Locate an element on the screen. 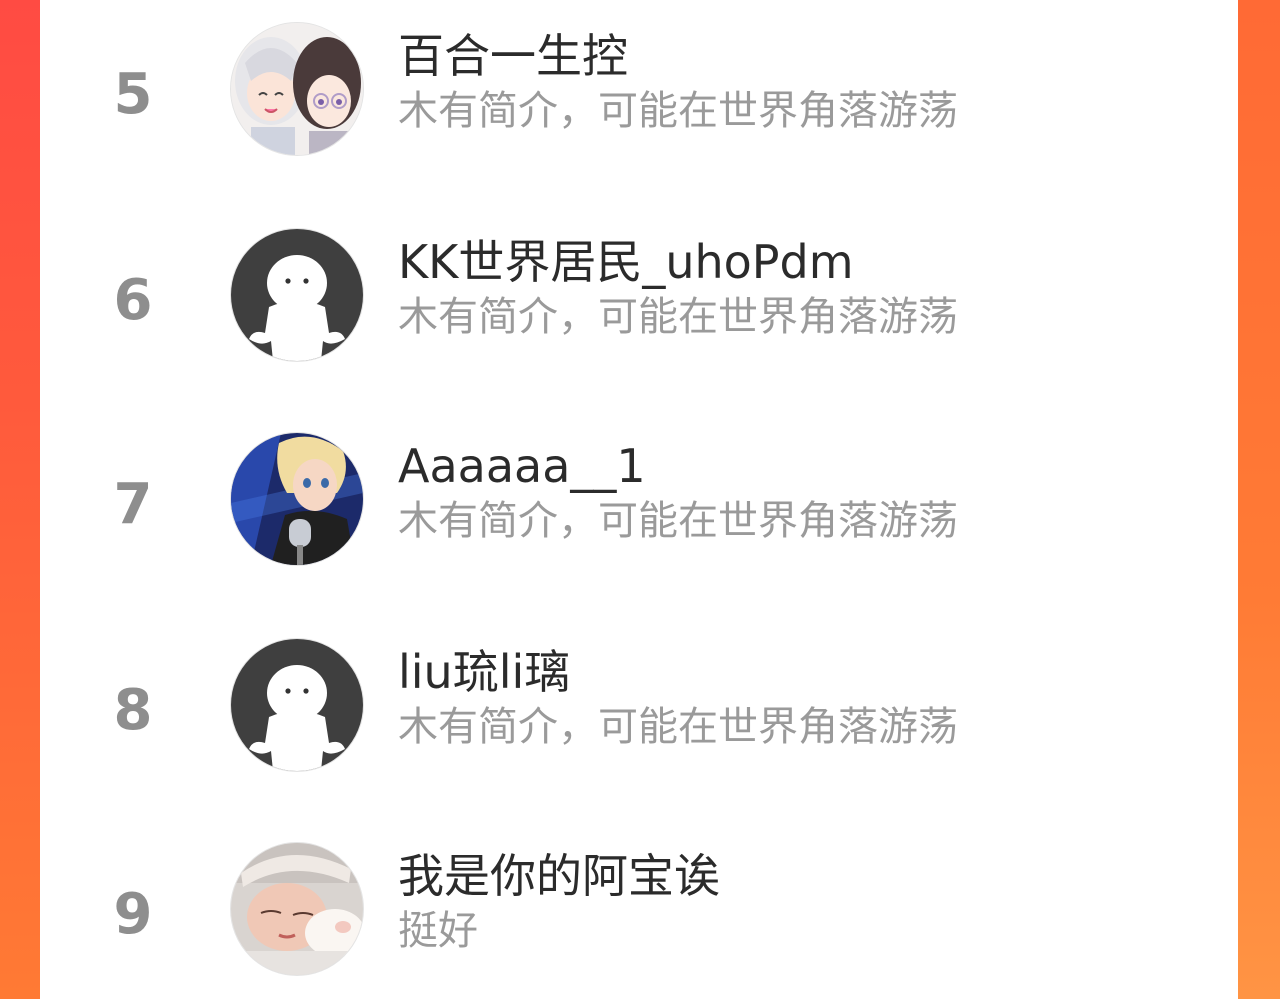 The width and height of the screenshot is (1280, 999). ranking-row: 8 liu琉li璃 木有简介，可能在世界角落游荡 is located at coordinates (639, 718).